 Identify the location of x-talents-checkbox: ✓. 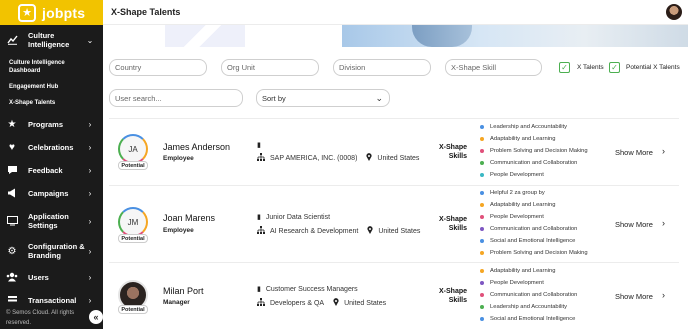
(564, 67).